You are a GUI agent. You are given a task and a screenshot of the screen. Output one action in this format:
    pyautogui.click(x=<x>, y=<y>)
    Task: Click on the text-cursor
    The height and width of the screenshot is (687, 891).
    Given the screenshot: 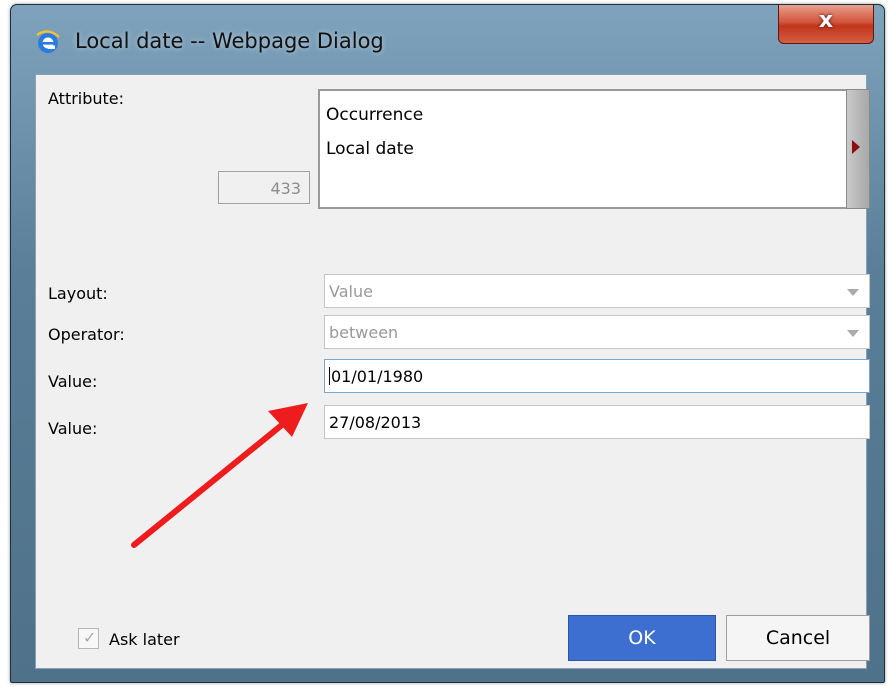 What is the action you would take?
    pyautogui.click(x=329, y=376)
    